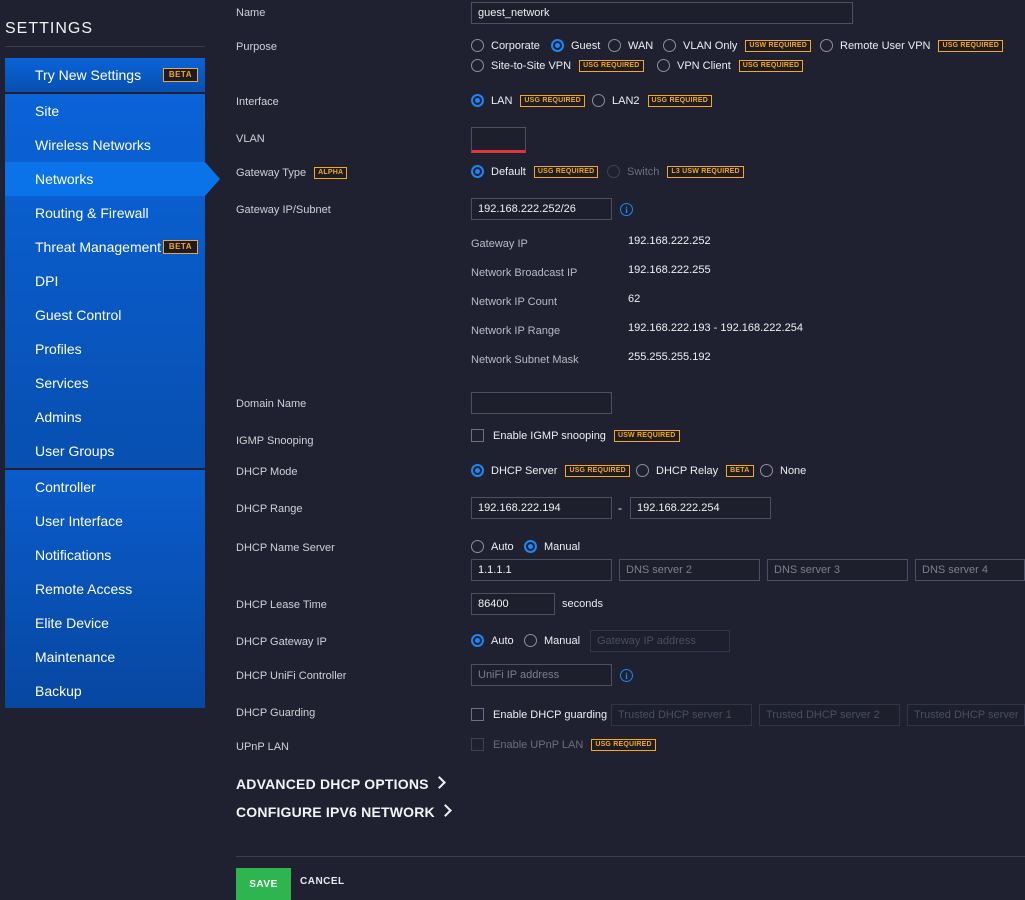  I want to click on sidebar-item-profiles: Profiles, so click(105, 349).